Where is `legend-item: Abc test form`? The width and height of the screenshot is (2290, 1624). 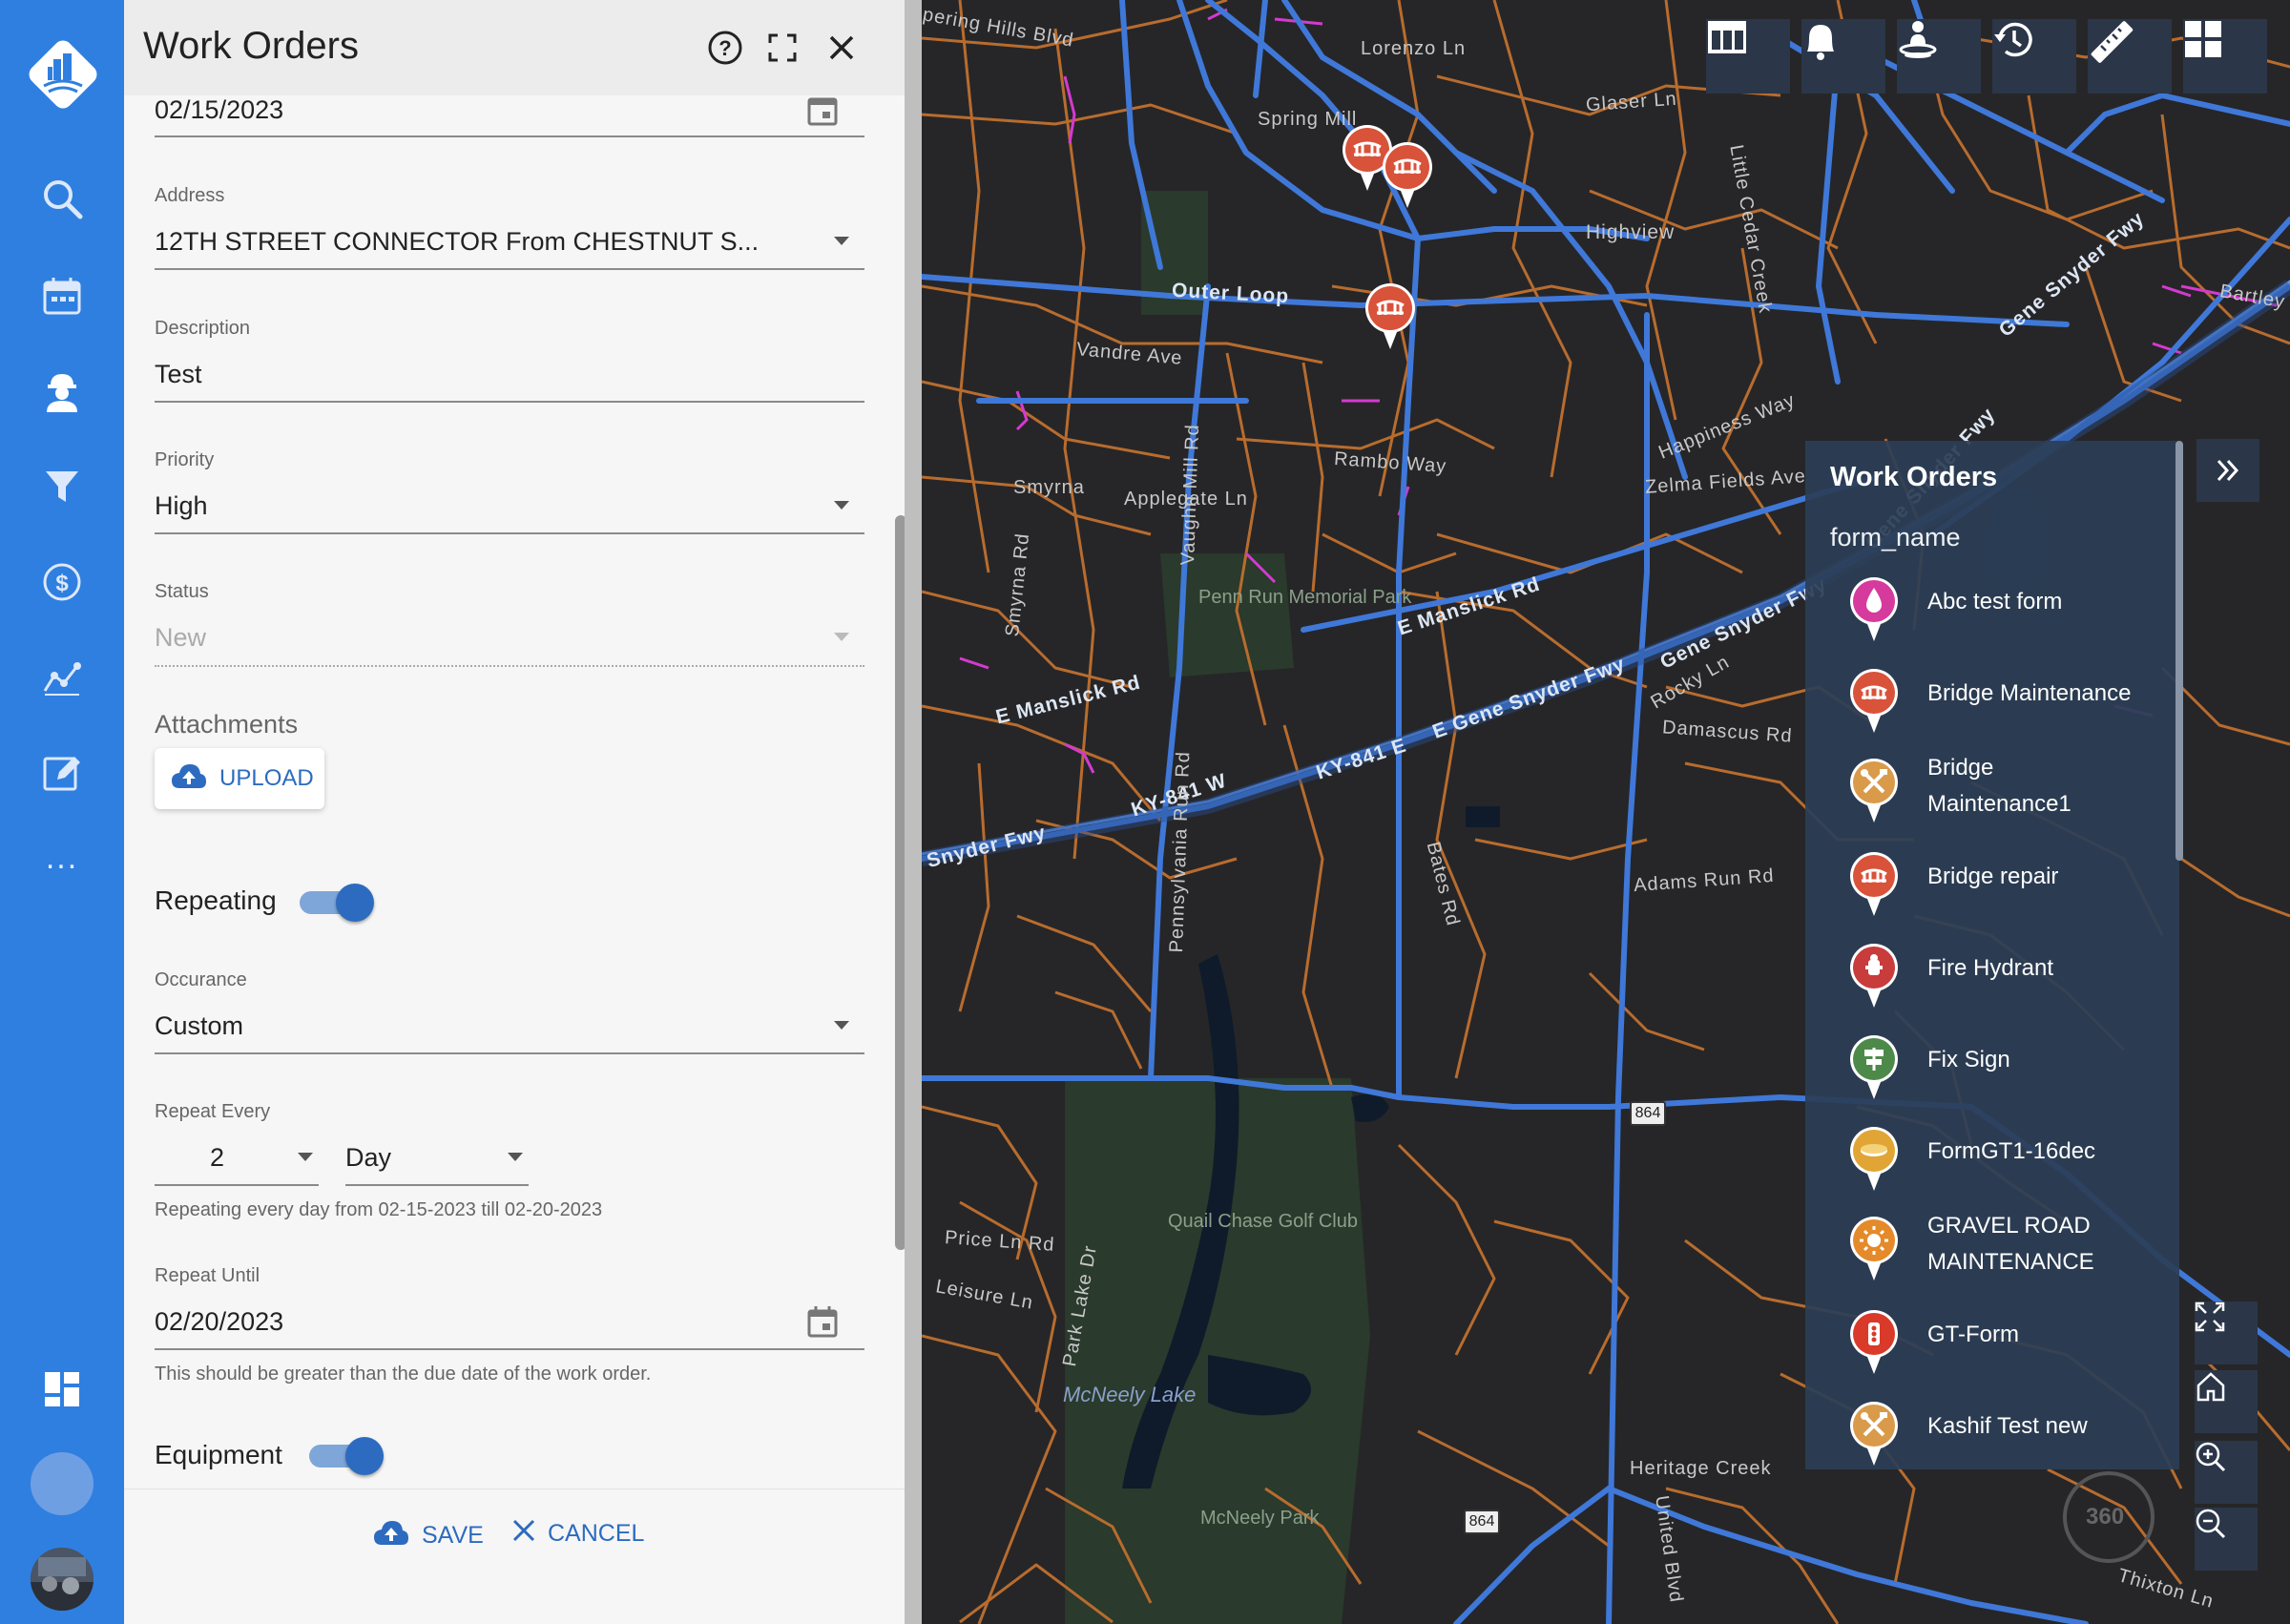
legend-item: Abc test form is located at coordinates (2010, 612).